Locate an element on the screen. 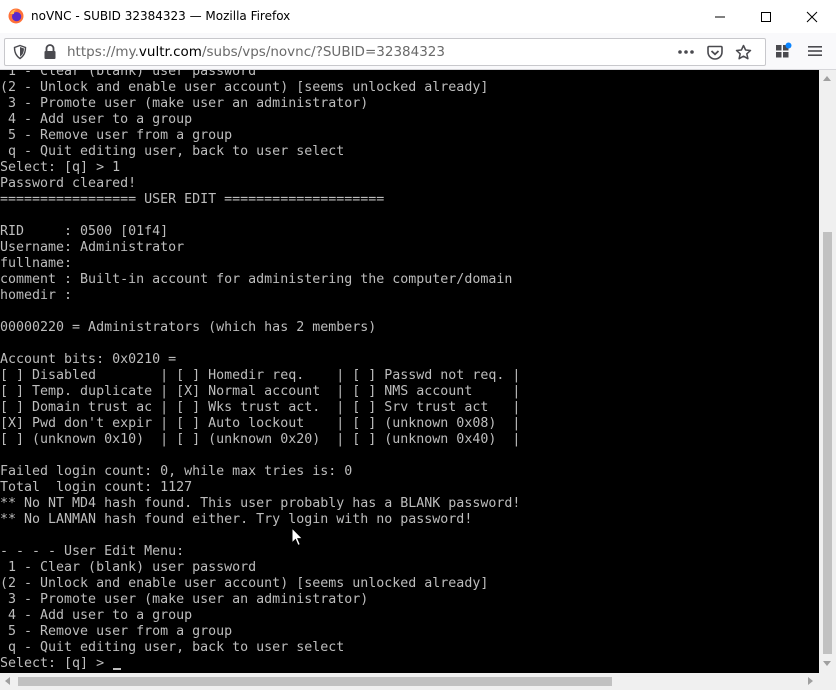 This screenshot has height=690, width=836. site-security-button is located at coordinates (50, 52).